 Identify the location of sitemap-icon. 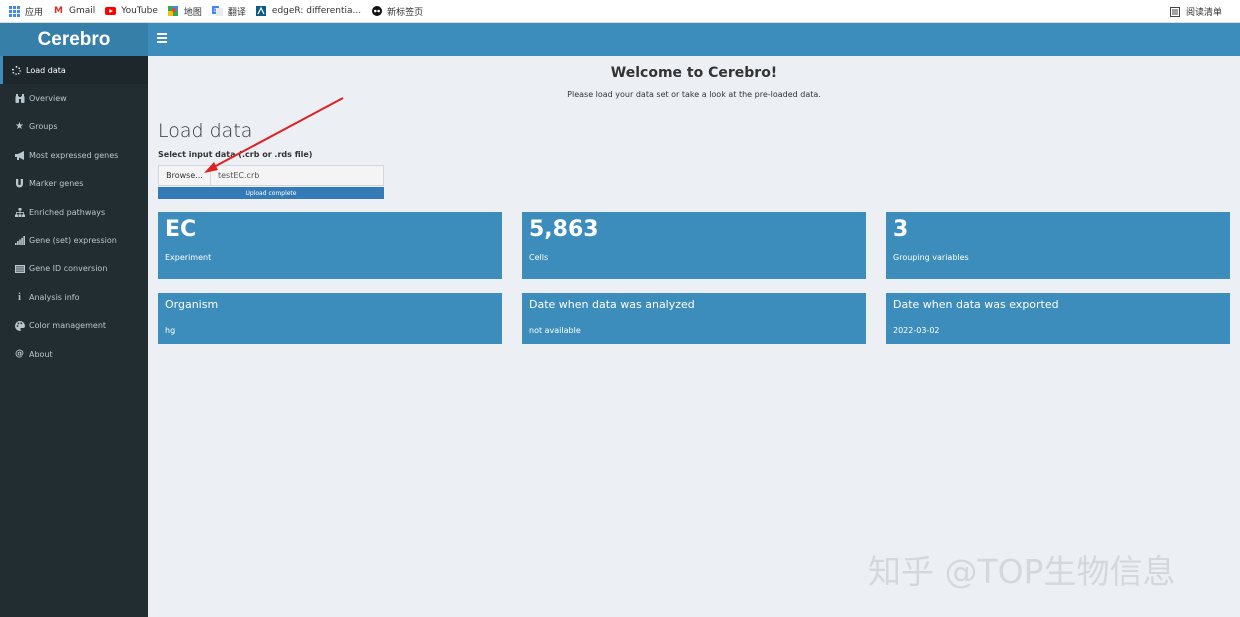
(19, 212).